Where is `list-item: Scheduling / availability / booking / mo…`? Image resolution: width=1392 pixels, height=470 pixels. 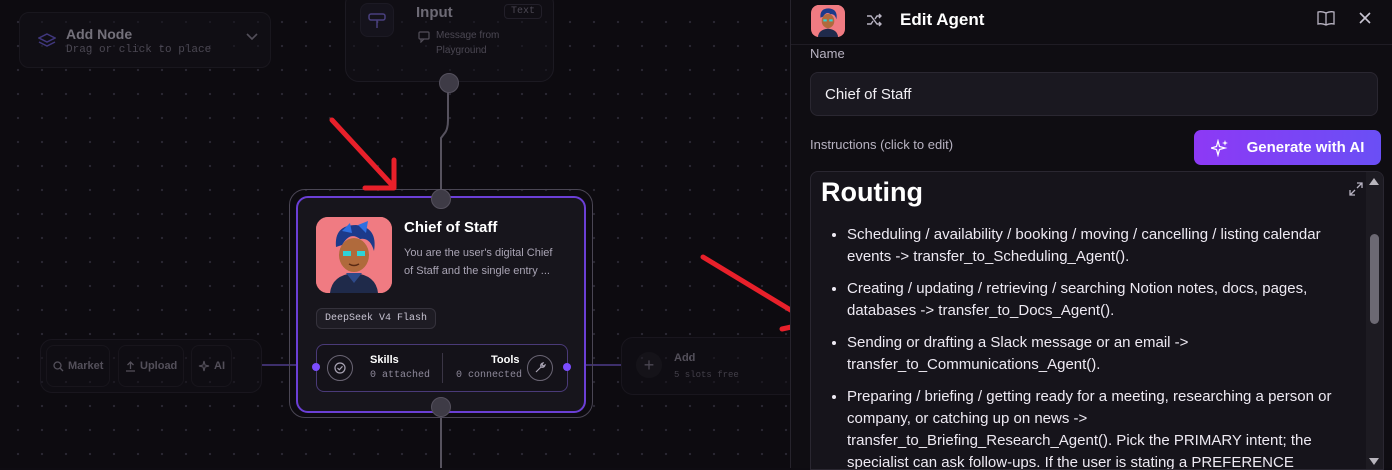 list-item: Scheduling / availability / booking / mo… is located at coordinates (1097, 246).